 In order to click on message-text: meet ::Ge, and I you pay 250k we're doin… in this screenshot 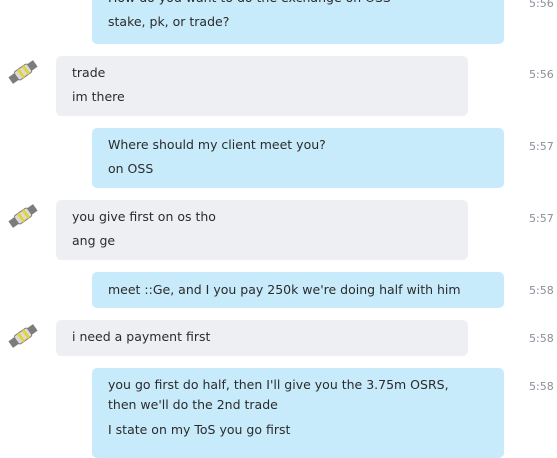, I will do `click(284, 289)`.